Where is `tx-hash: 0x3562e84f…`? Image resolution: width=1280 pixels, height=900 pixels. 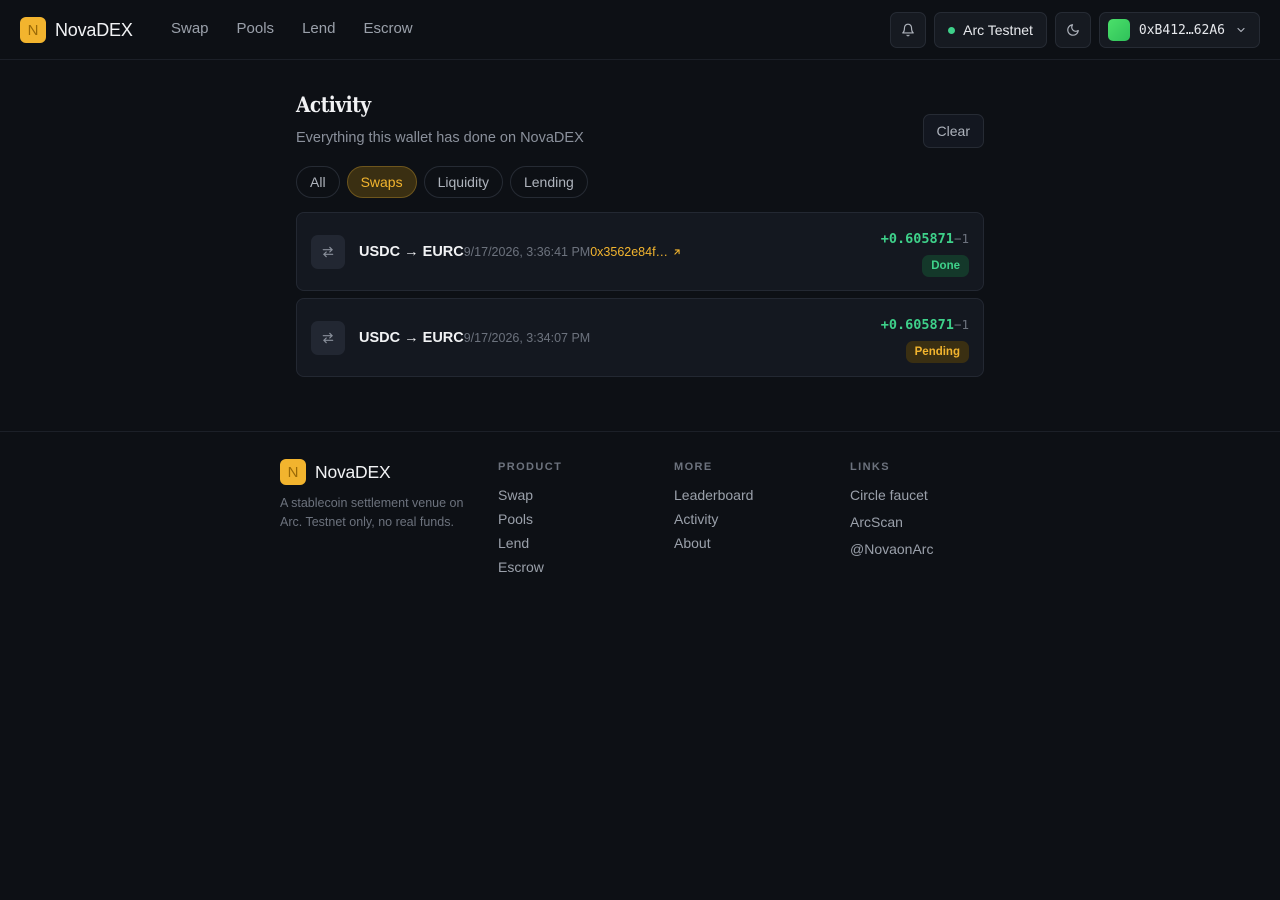
tx-hash: 0x3562e84f… is located at coordinates (629, 252).